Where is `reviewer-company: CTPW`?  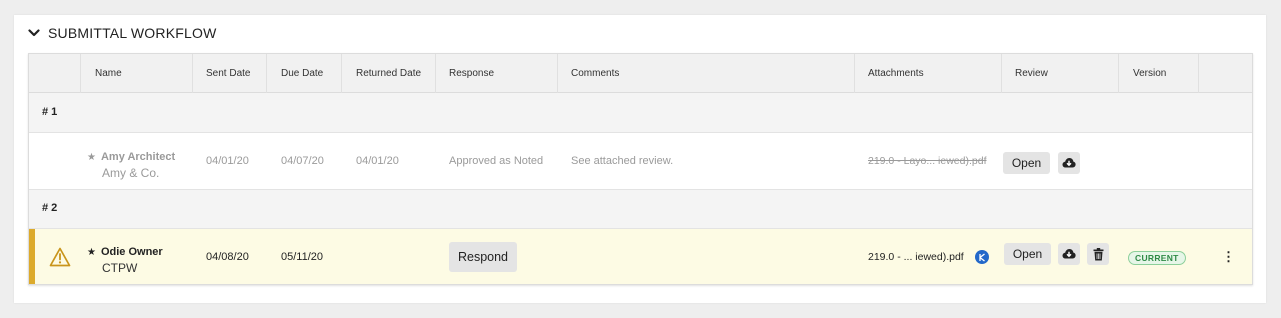 reviewer-company: CTPW is located at coordinates (120, 268).